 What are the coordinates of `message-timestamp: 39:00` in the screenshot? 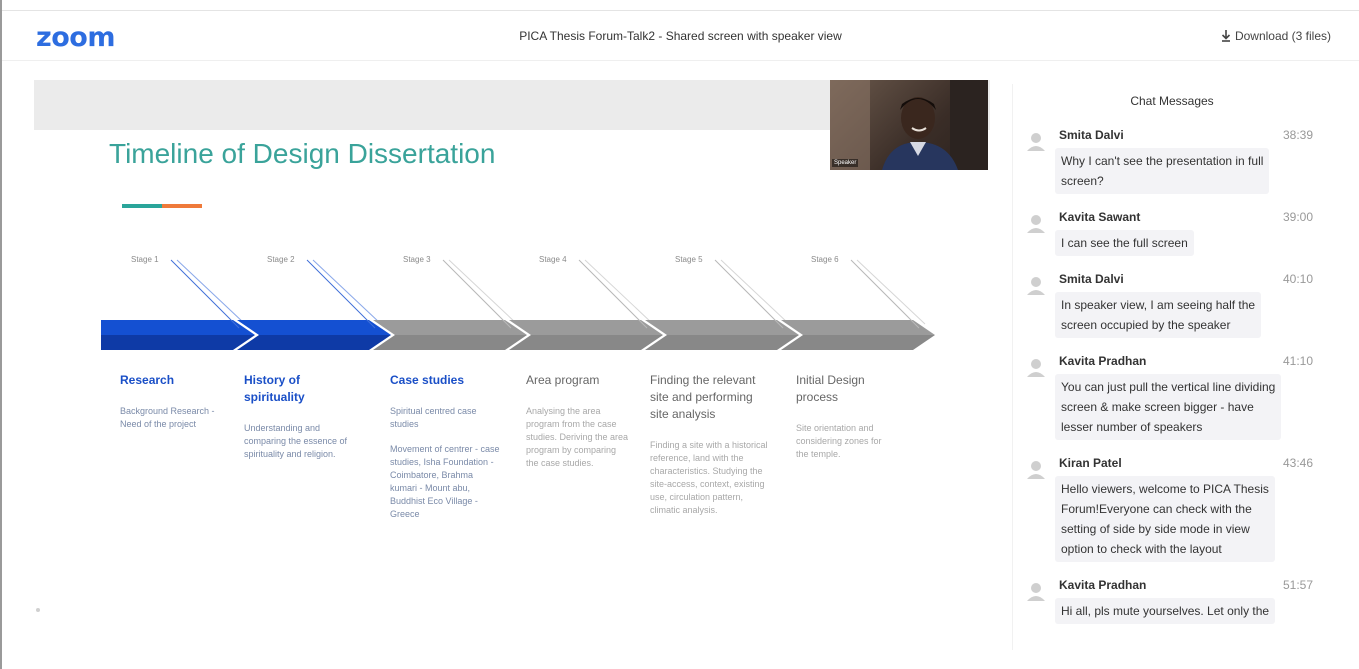 It's located at (1297, 217).